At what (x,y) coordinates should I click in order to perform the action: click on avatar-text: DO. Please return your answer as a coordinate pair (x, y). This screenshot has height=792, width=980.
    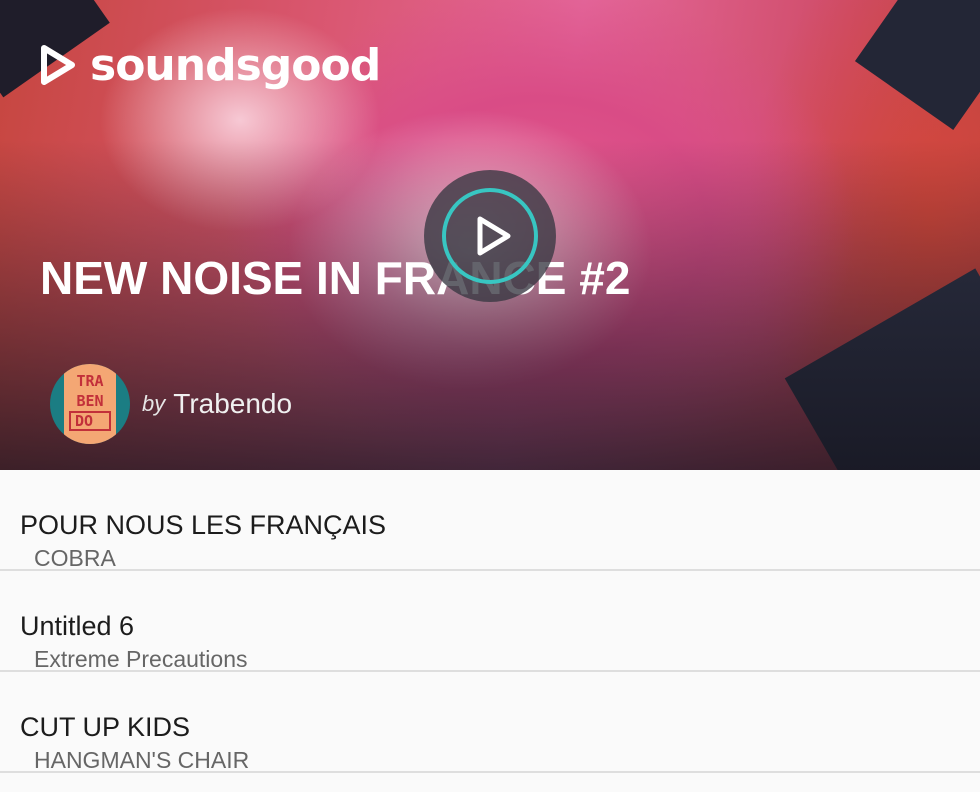
    Looking at the image, I should click on (84, 421).